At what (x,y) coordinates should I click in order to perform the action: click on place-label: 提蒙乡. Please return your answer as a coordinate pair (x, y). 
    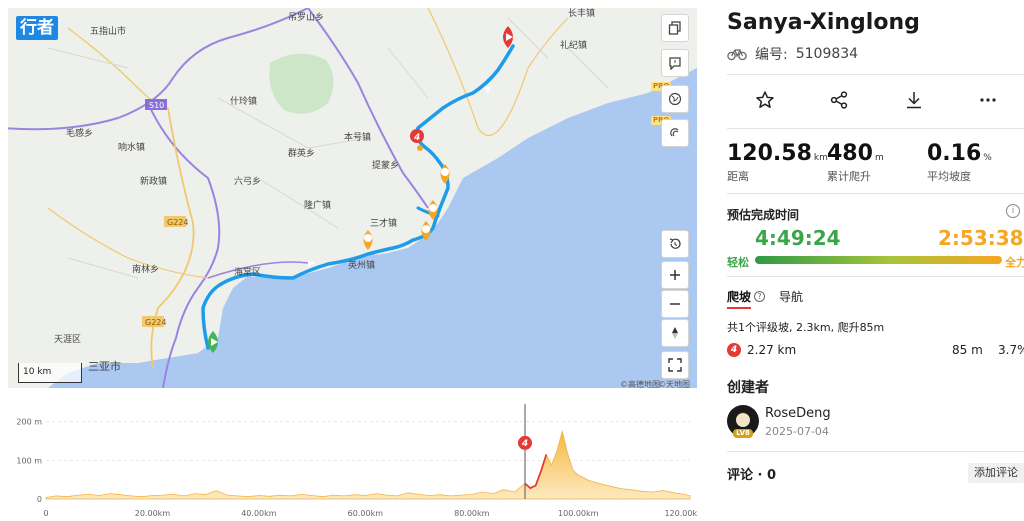
    Looking at the image, I should click on (385, 165).